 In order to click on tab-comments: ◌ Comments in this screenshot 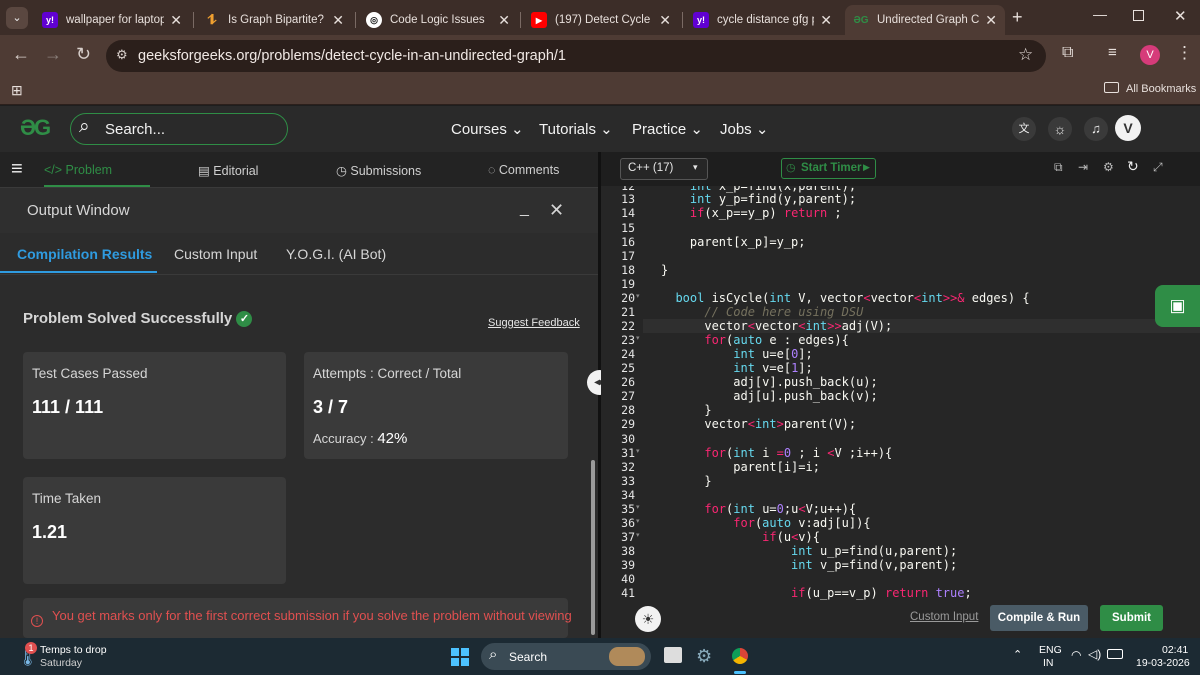, I will do `click(523, 170)`.